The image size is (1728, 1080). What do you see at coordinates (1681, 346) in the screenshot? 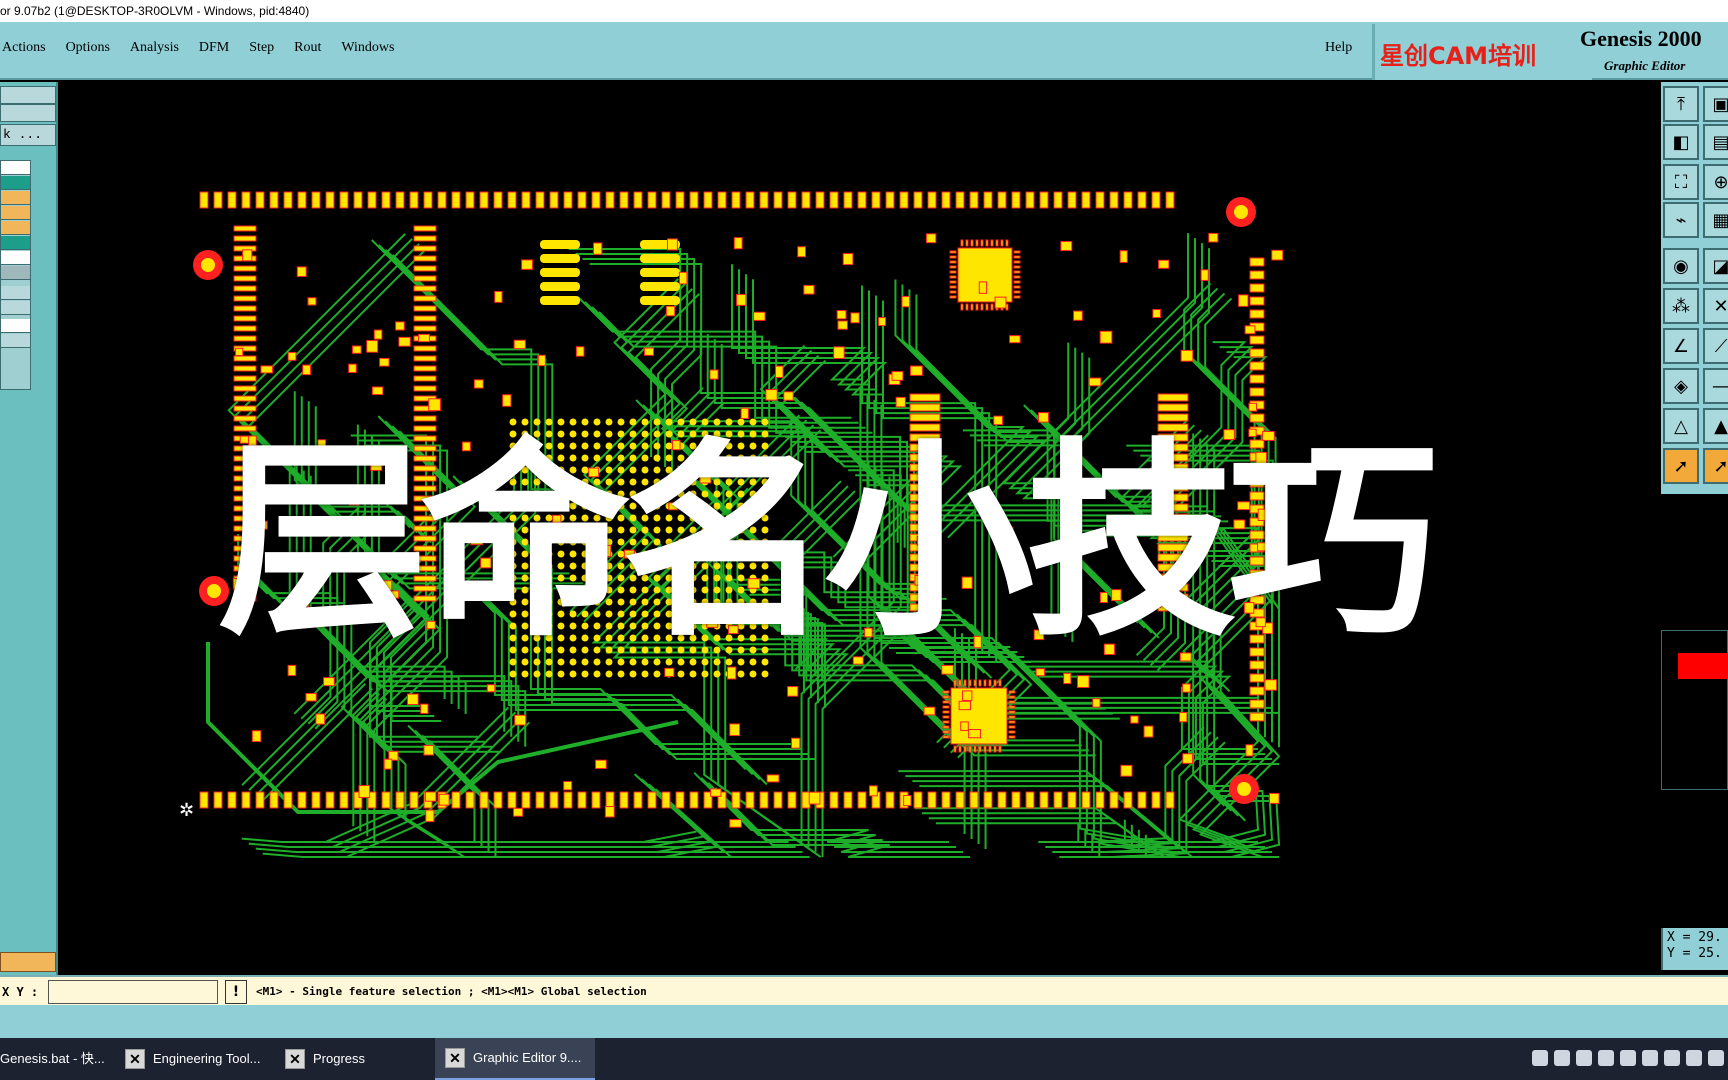
I see `angle-icon: ∠` at bounding box center [1681, 346].